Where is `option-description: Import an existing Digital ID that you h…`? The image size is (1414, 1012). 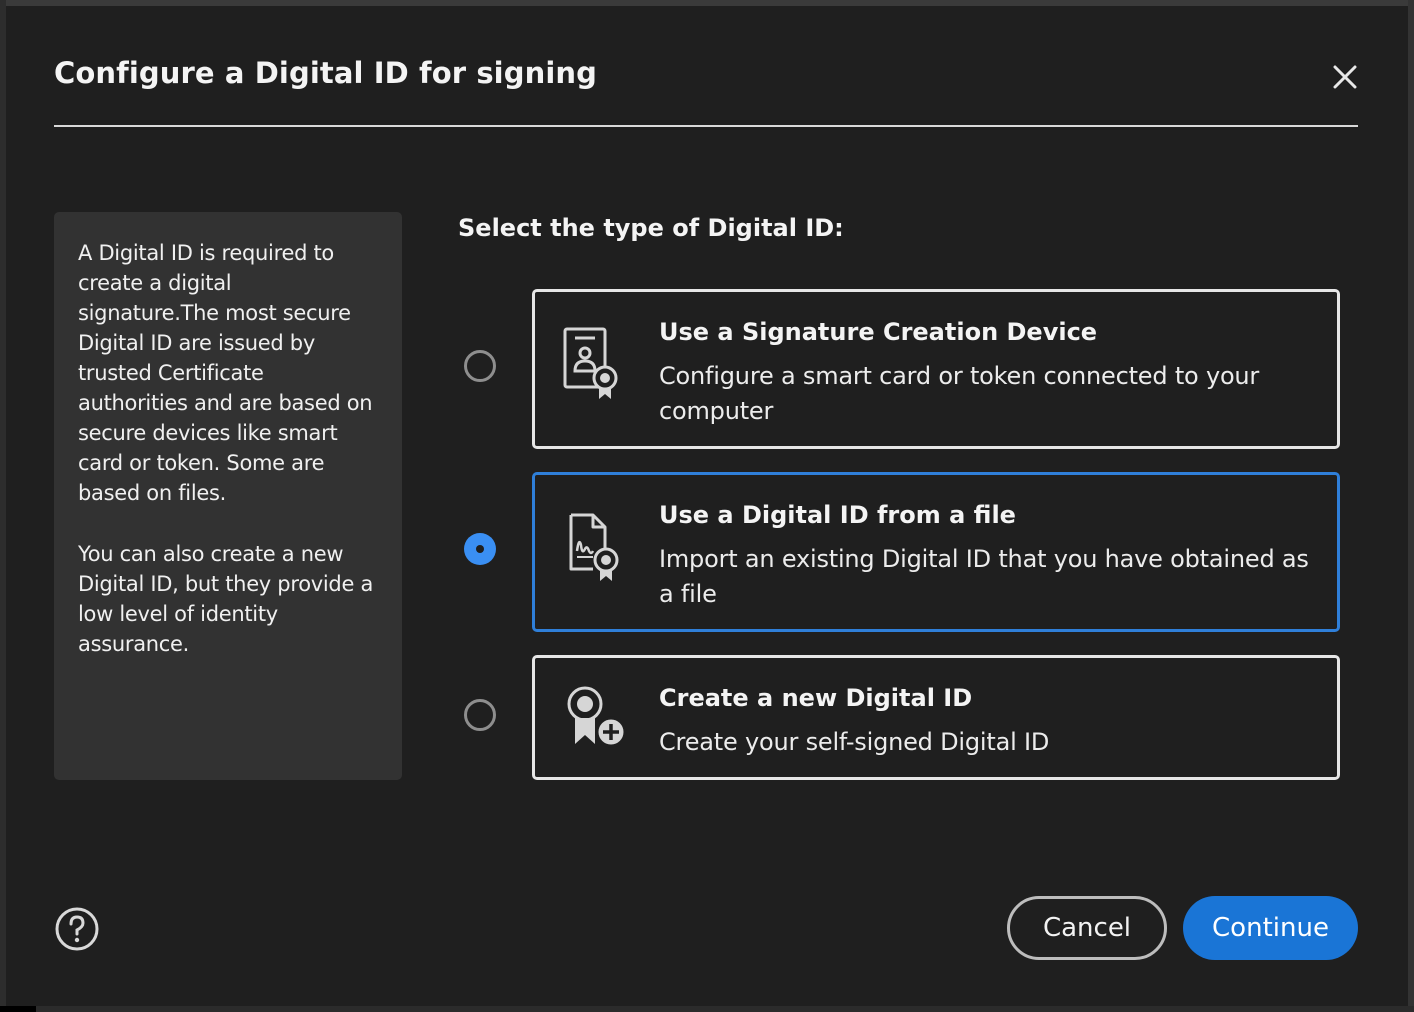 option-description: Import an existing Digital ID that you h… is located at coordinates (984, 576).